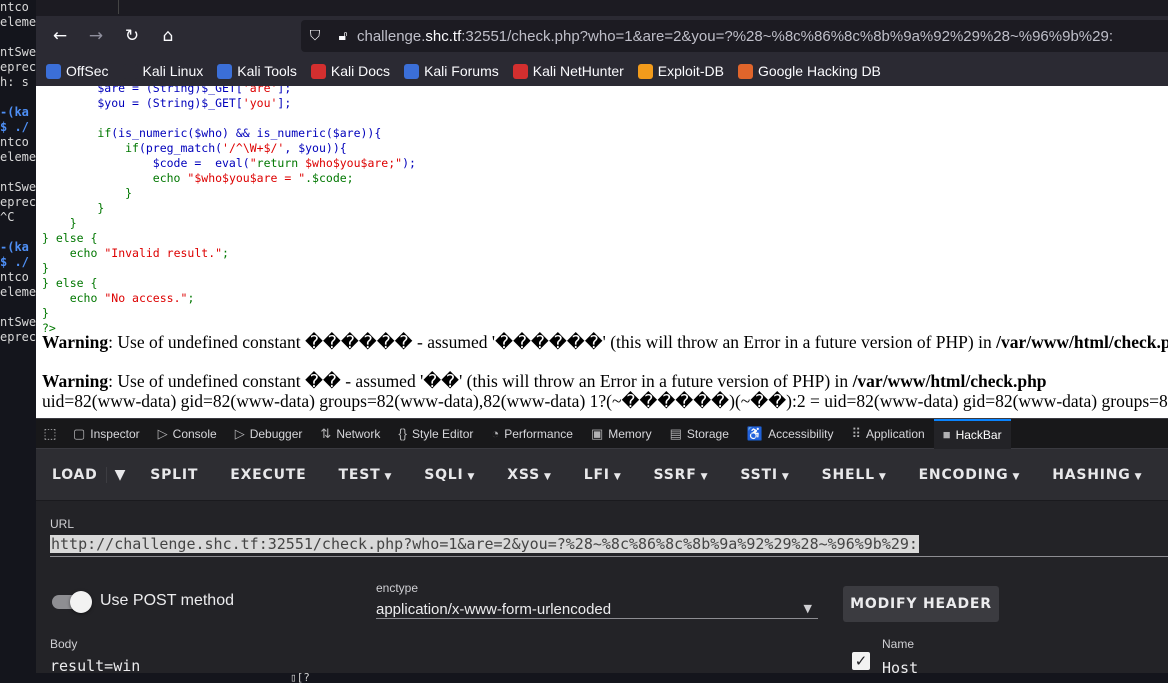 The image size is (1168, 683). I want to click on hackbar-menu-cus: CUS, so click(1163, 475).